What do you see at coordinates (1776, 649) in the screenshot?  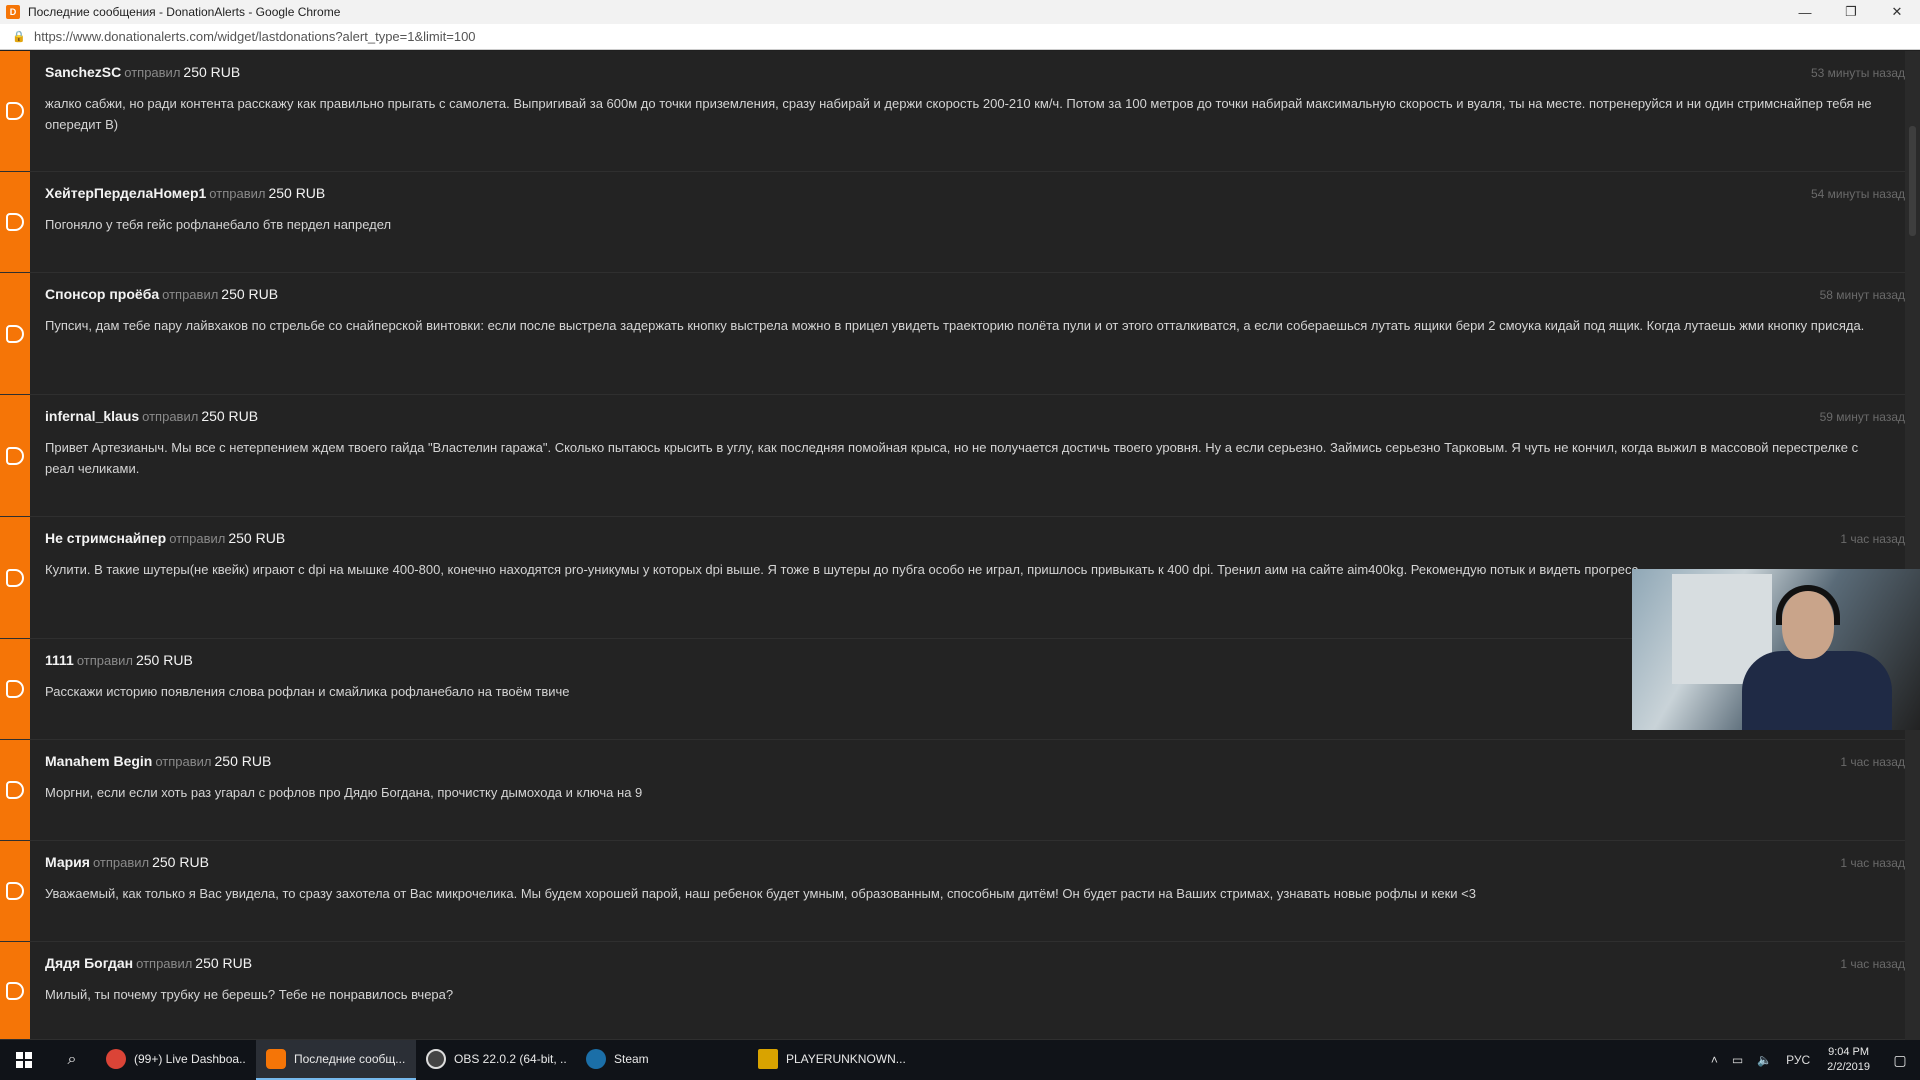 I see `webcam-overlay` at bounding box center [1776, 649].